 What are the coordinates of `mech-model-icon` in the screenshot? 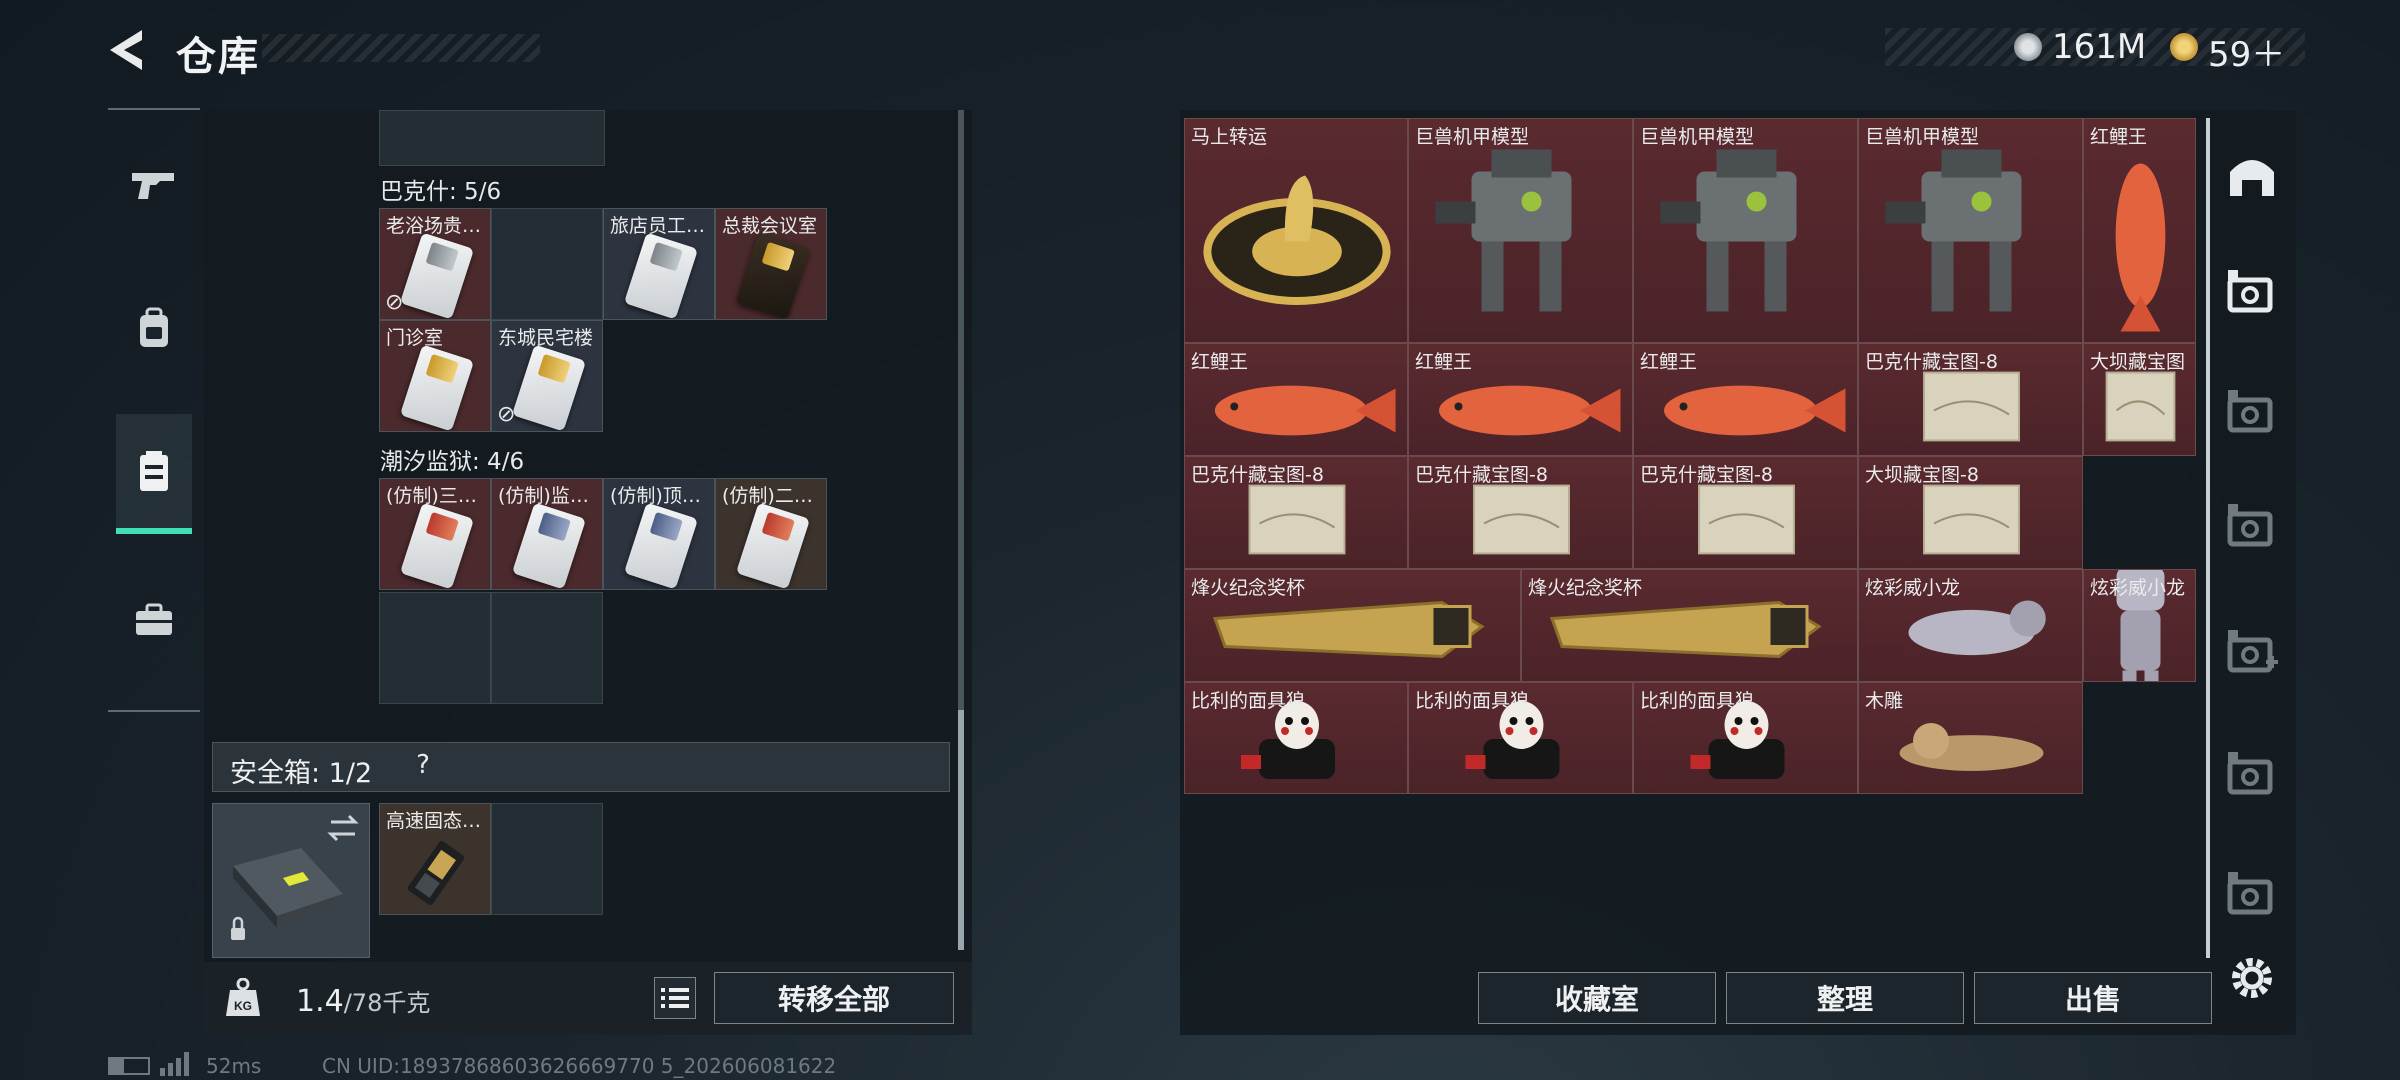 It's located at (1728, 230).